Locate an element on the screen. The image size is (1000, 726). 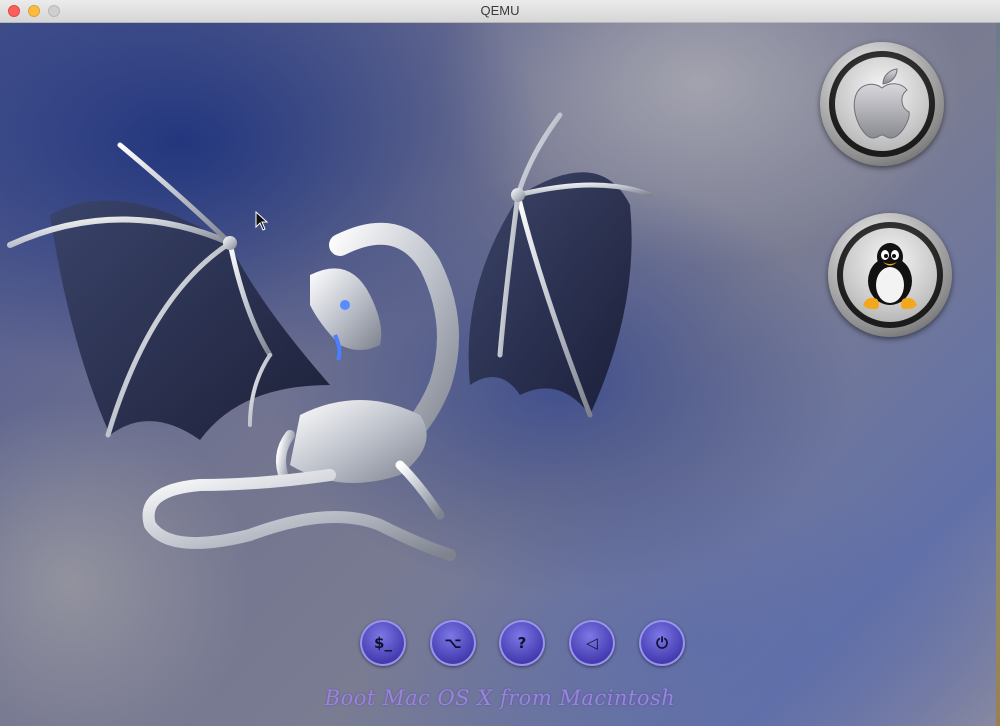
options-button: ⌥ is located at coordinates (453, 643).